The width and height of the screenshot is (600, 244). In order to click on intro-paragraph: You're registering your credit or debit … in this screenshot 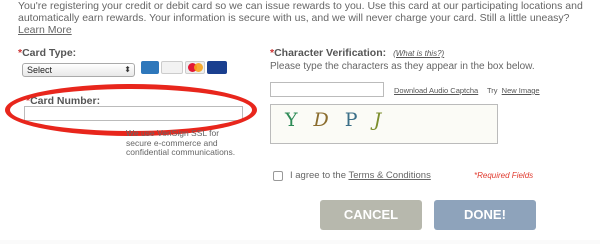, I will do `click(300, 12)`.